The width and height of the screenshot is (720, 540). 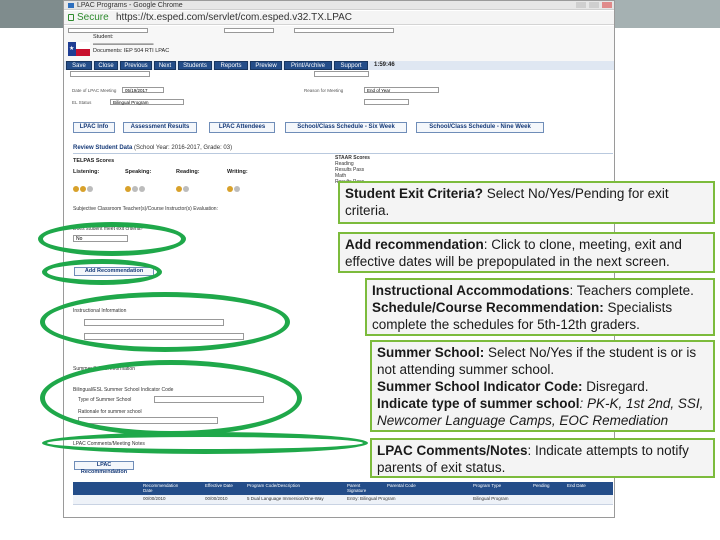 I want to click on lpac-recommendation-button: LPAC Recommendation, so click(x=104, y=468).